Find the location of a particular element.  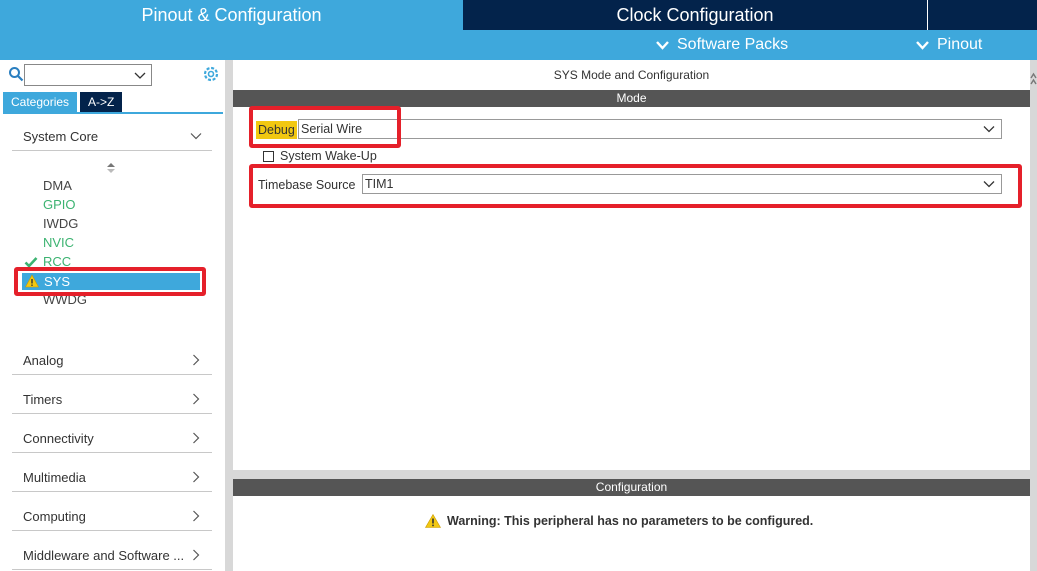

peripheral-gpio: GPIO is located at coordinates (59, 205).